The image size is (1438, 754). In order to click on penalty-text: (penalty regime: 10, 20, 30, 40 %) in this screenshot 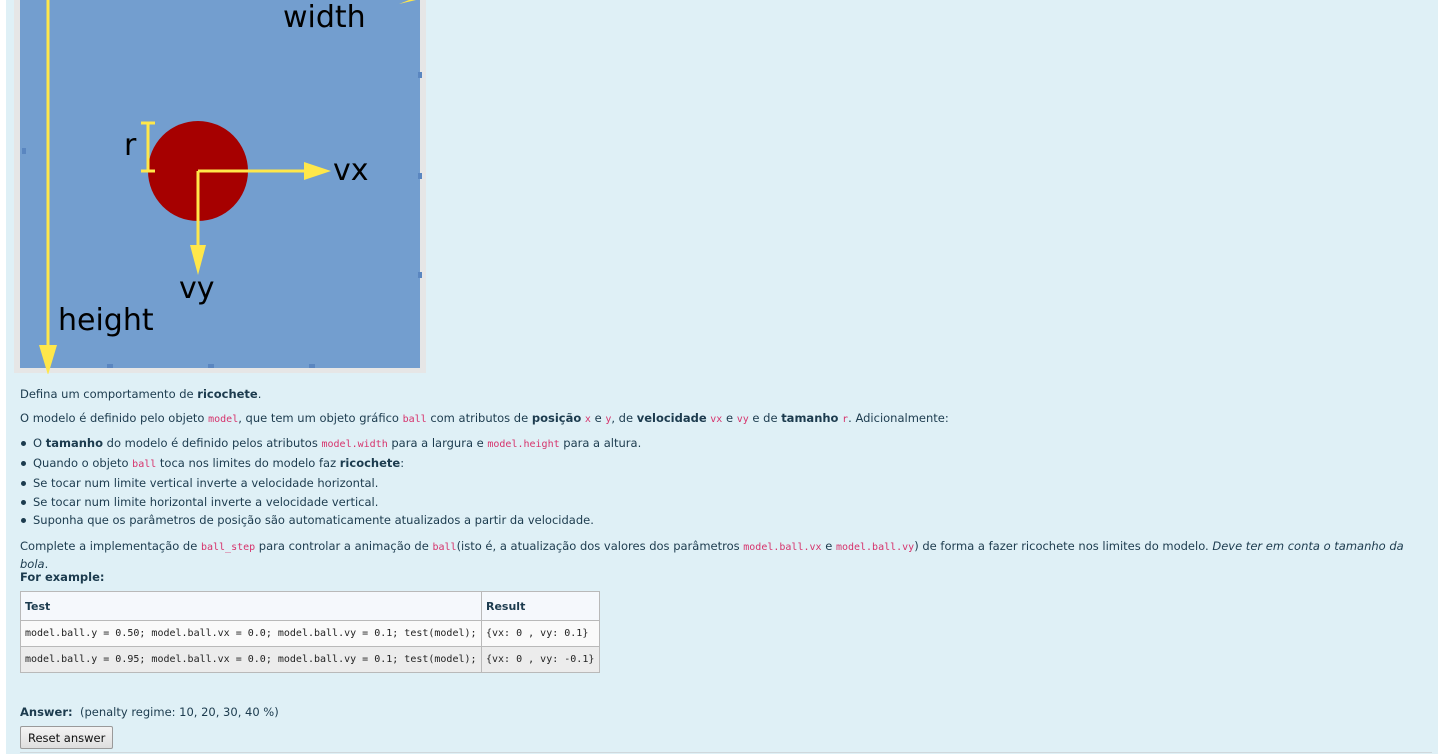, I will do `click(179, 712)`.